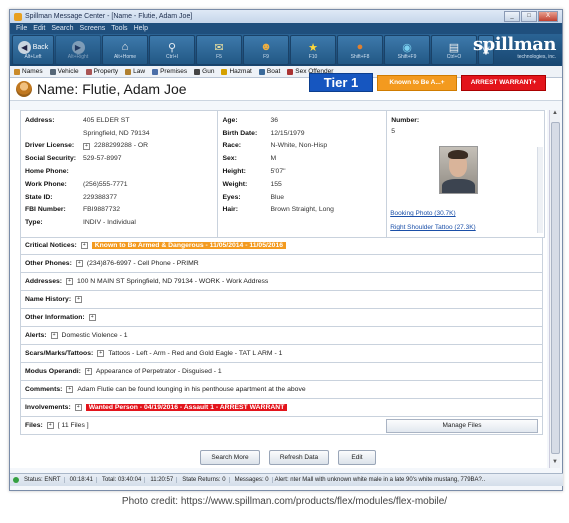 This screenshot has height=523, width=569. I want to click on status-messages: Messages: 0, so click(252, 480).